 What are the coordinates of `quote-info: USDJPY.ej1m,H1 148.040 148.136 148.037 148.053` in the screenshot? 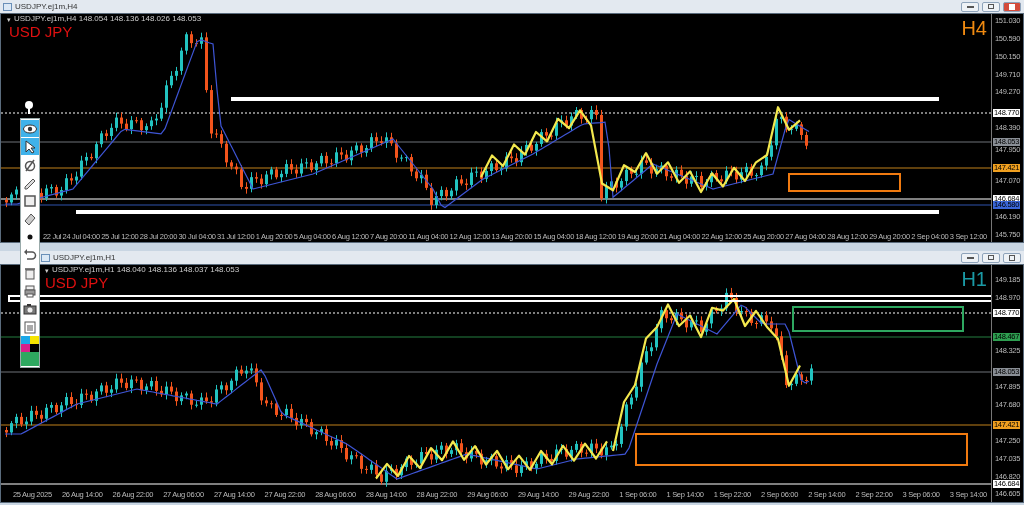 It's located at (146, 270).